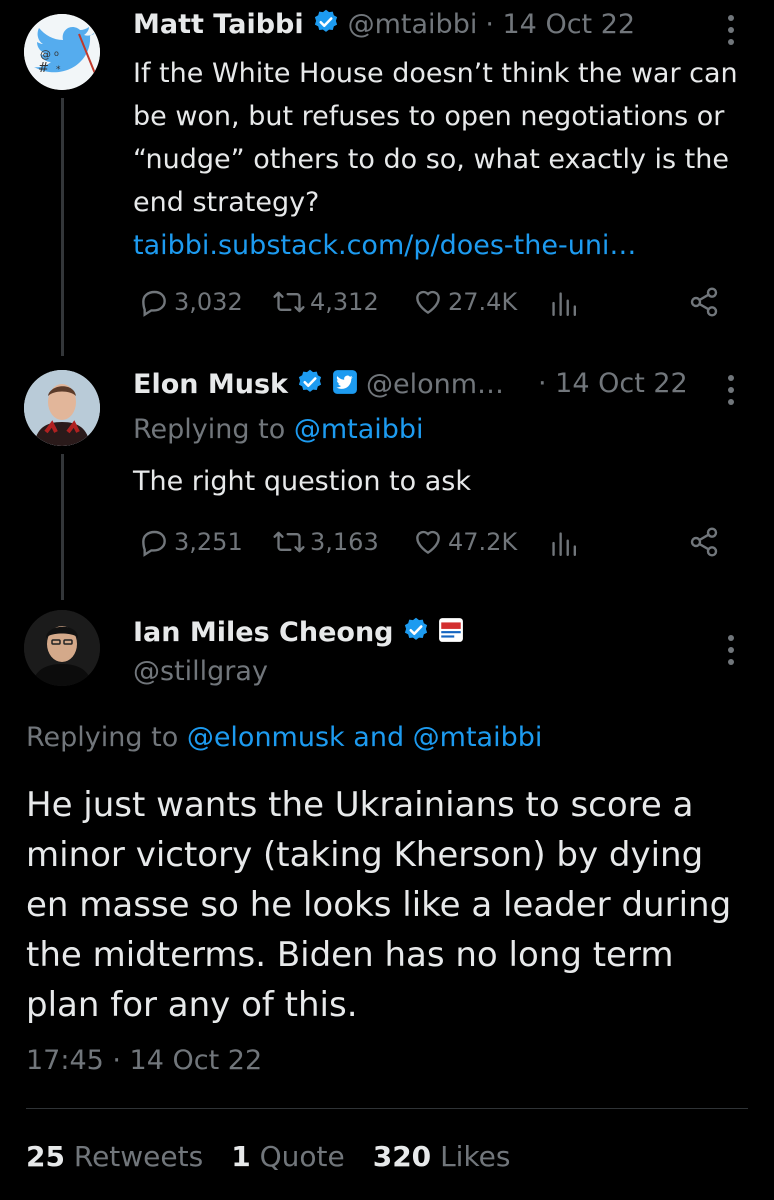 The image size is (774, 1200). Describe the element at coordinates (345, 384) in the screenshot. I see `twitter-affiliate-badge-icon` at that location.